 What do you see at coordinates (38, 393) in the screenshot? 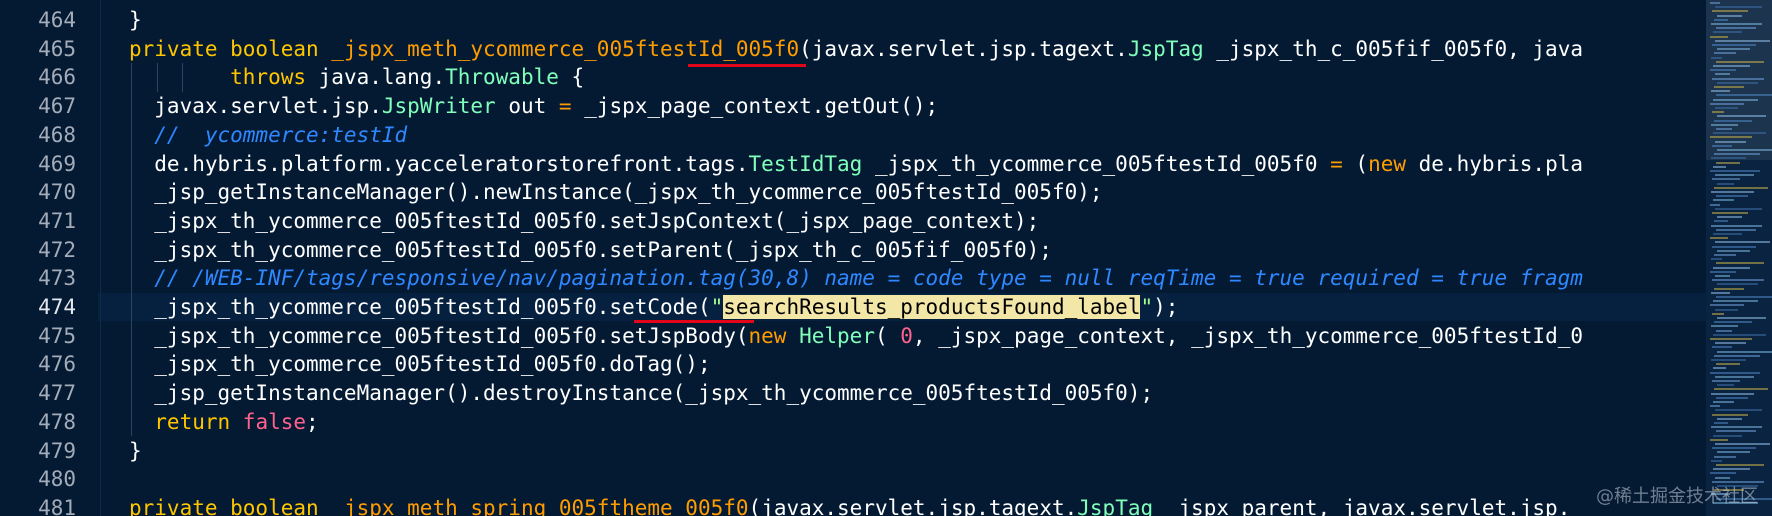
I see `line-number: 477` at bounding box center [38, 393].